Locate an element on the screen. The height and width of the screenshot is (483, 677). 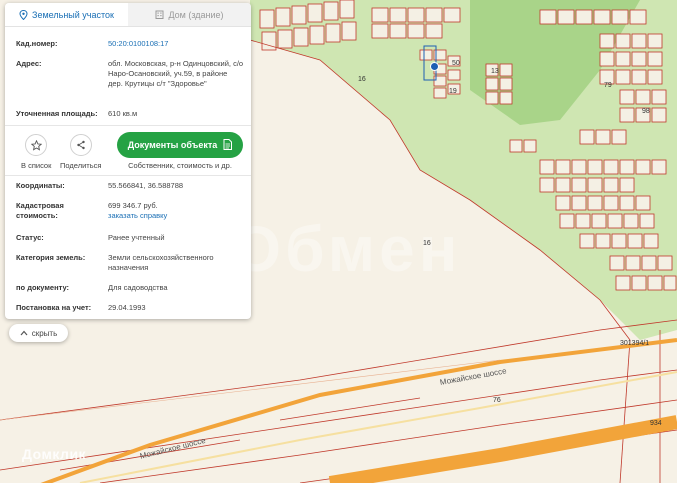
detail-key: по документу: is located at coordinates (43, 287).